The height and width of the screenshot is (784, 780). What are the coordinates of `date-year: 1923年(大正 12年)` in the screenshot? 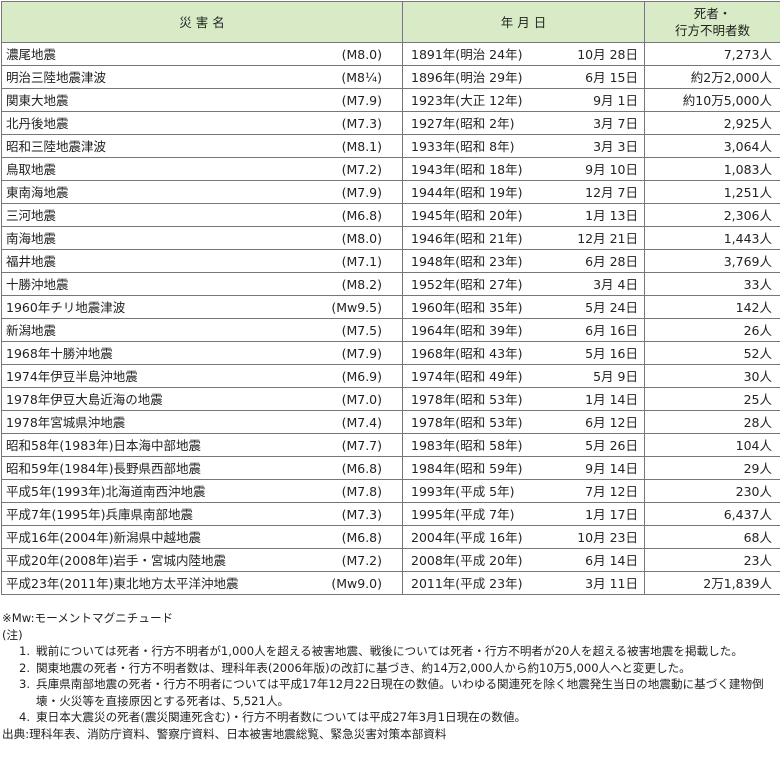 It's located at (467, 100).